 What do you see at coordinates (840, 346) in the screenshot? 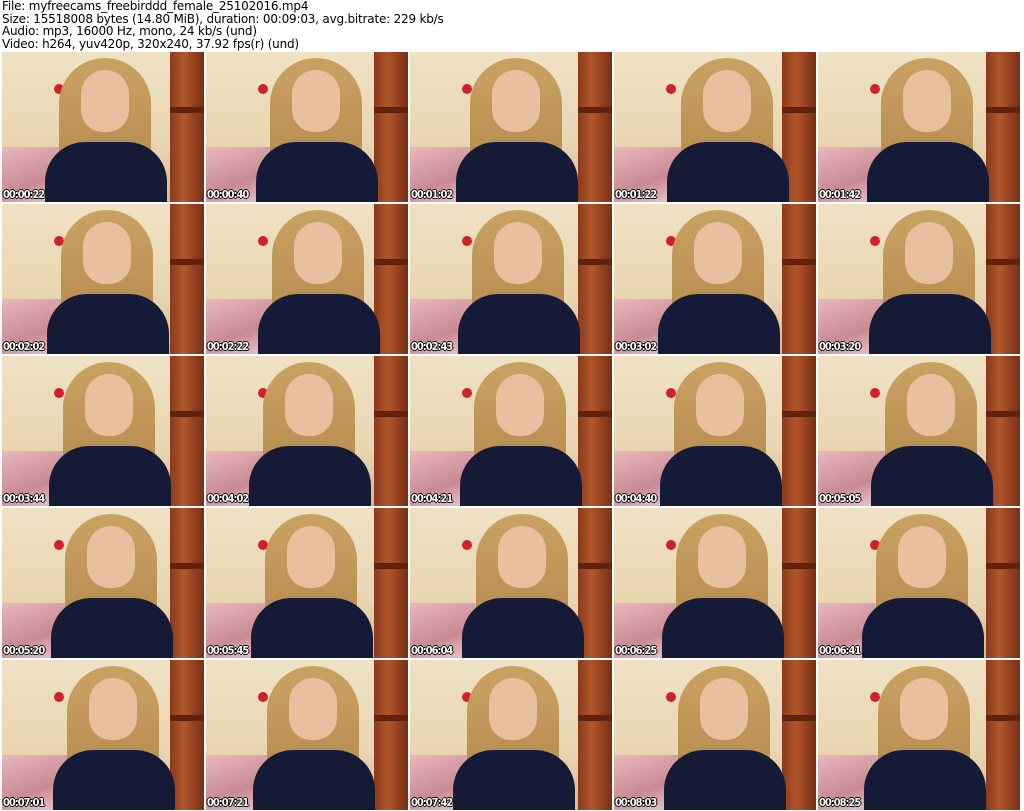
I see `thumbnail-timestamp: 00:03:20` at bounding box center [840, 346].